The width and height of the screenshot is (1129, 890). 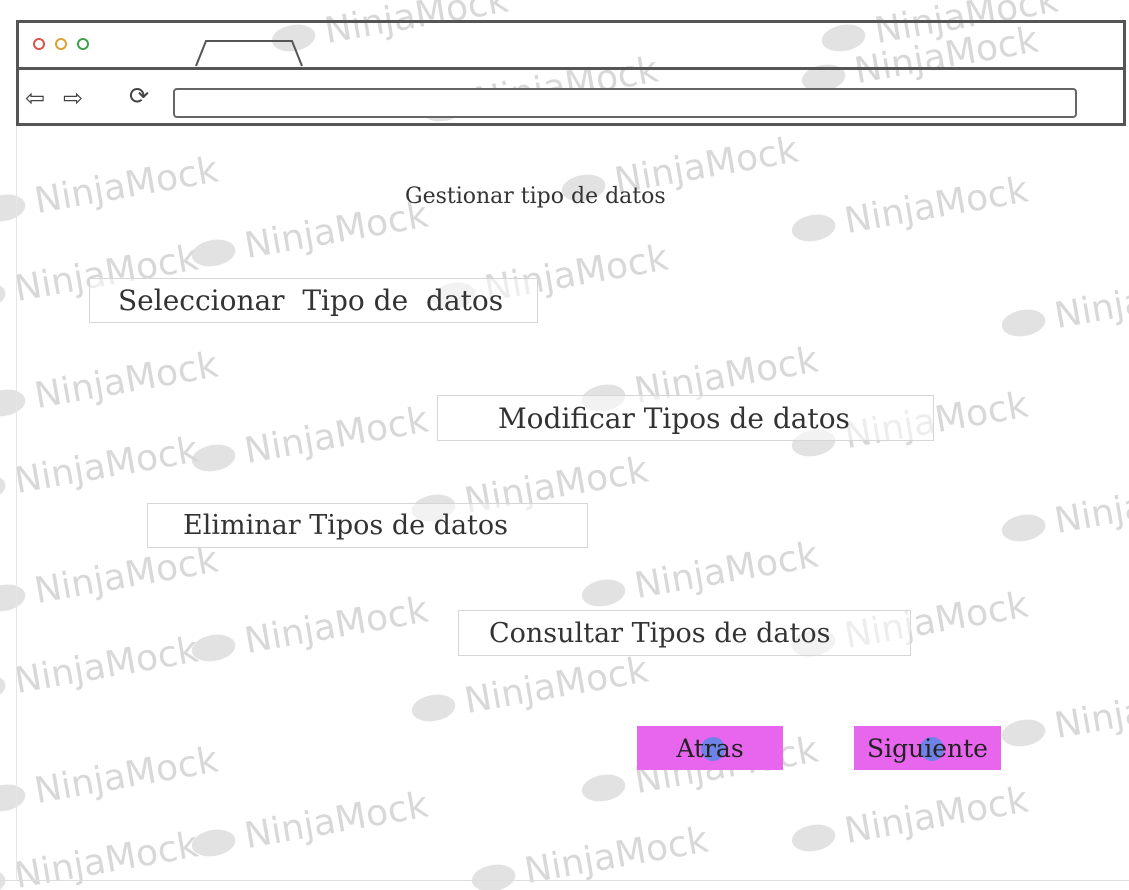 I want to click on browser-tab, so click(x=249, y=52).